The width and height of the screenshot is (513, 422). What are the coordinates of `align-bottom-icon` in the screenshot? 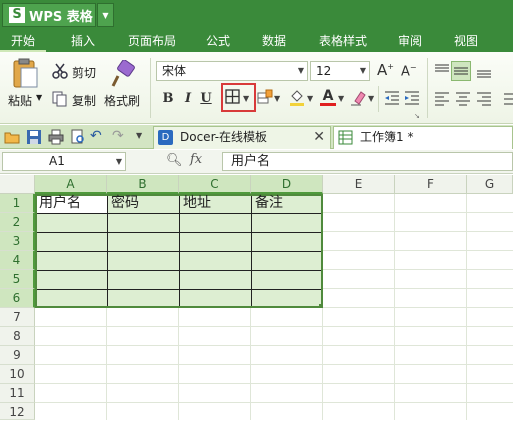 It's located at (484, 71).